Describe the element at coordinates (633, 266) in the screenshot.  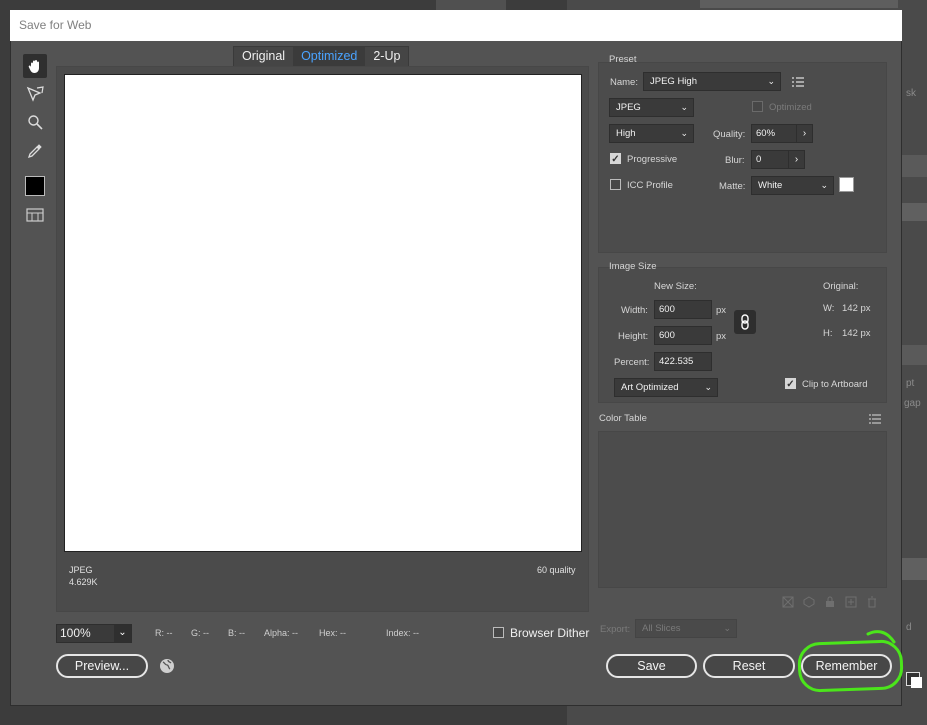
I see `image-size-section-title: Image Size` at that location.